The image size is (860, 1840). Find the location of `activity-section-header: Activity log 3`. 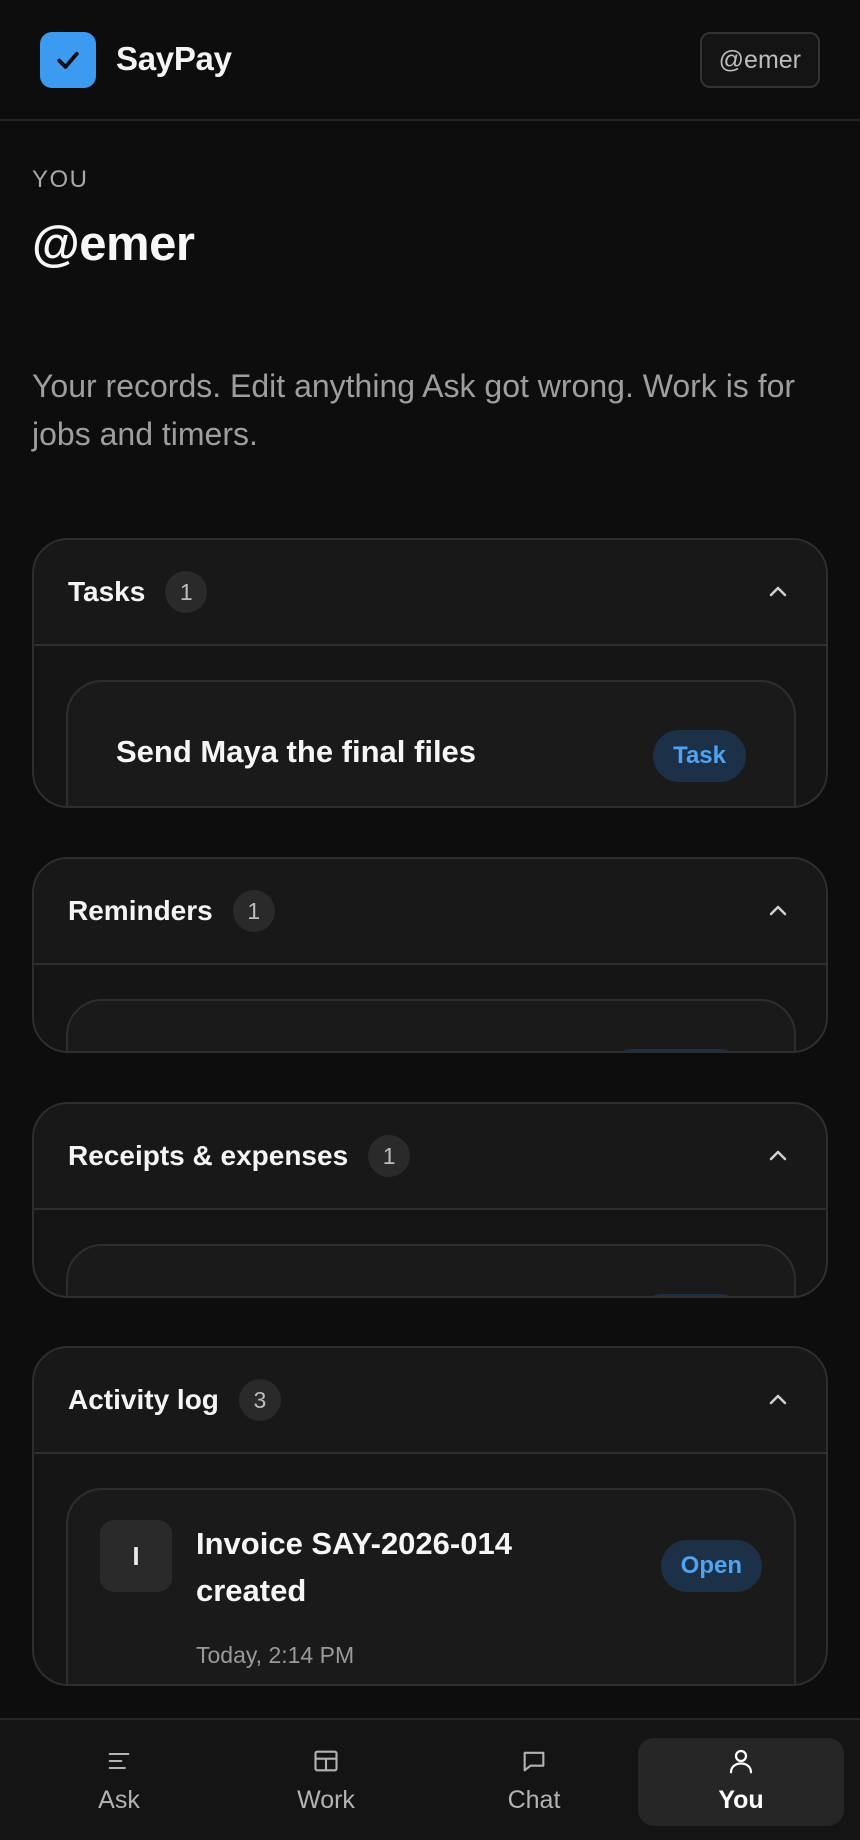

activity-section-header: Activity log 3 is located at coordinates (430, 1401).